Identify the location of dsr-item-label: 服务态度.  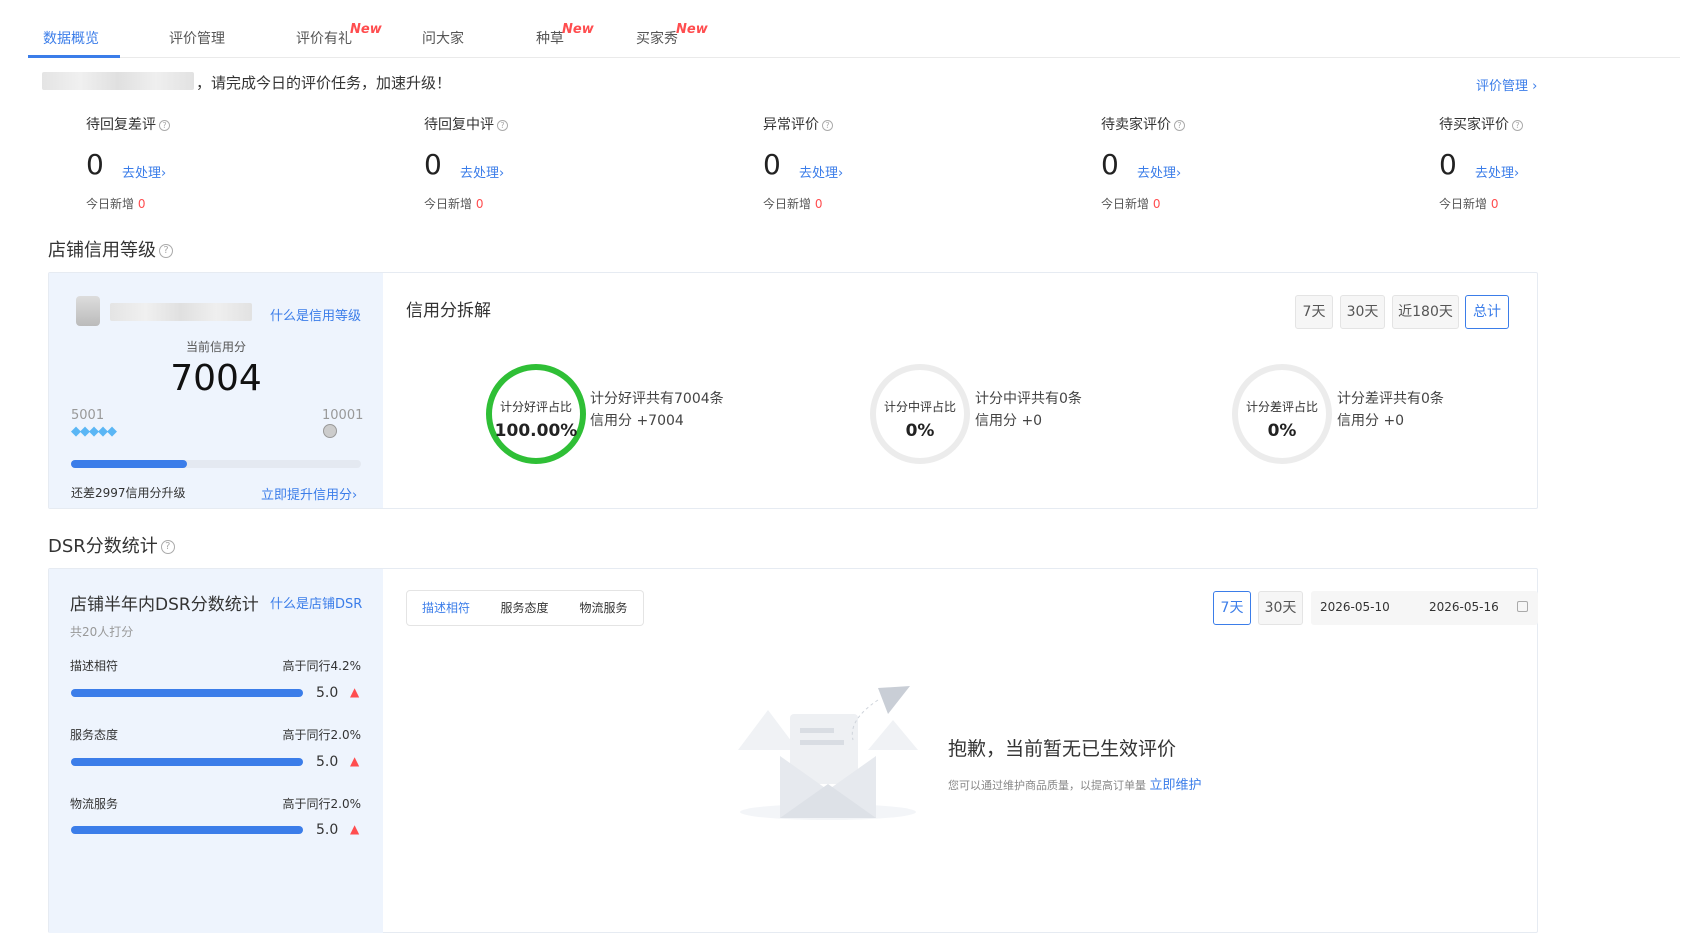
(94, 735).